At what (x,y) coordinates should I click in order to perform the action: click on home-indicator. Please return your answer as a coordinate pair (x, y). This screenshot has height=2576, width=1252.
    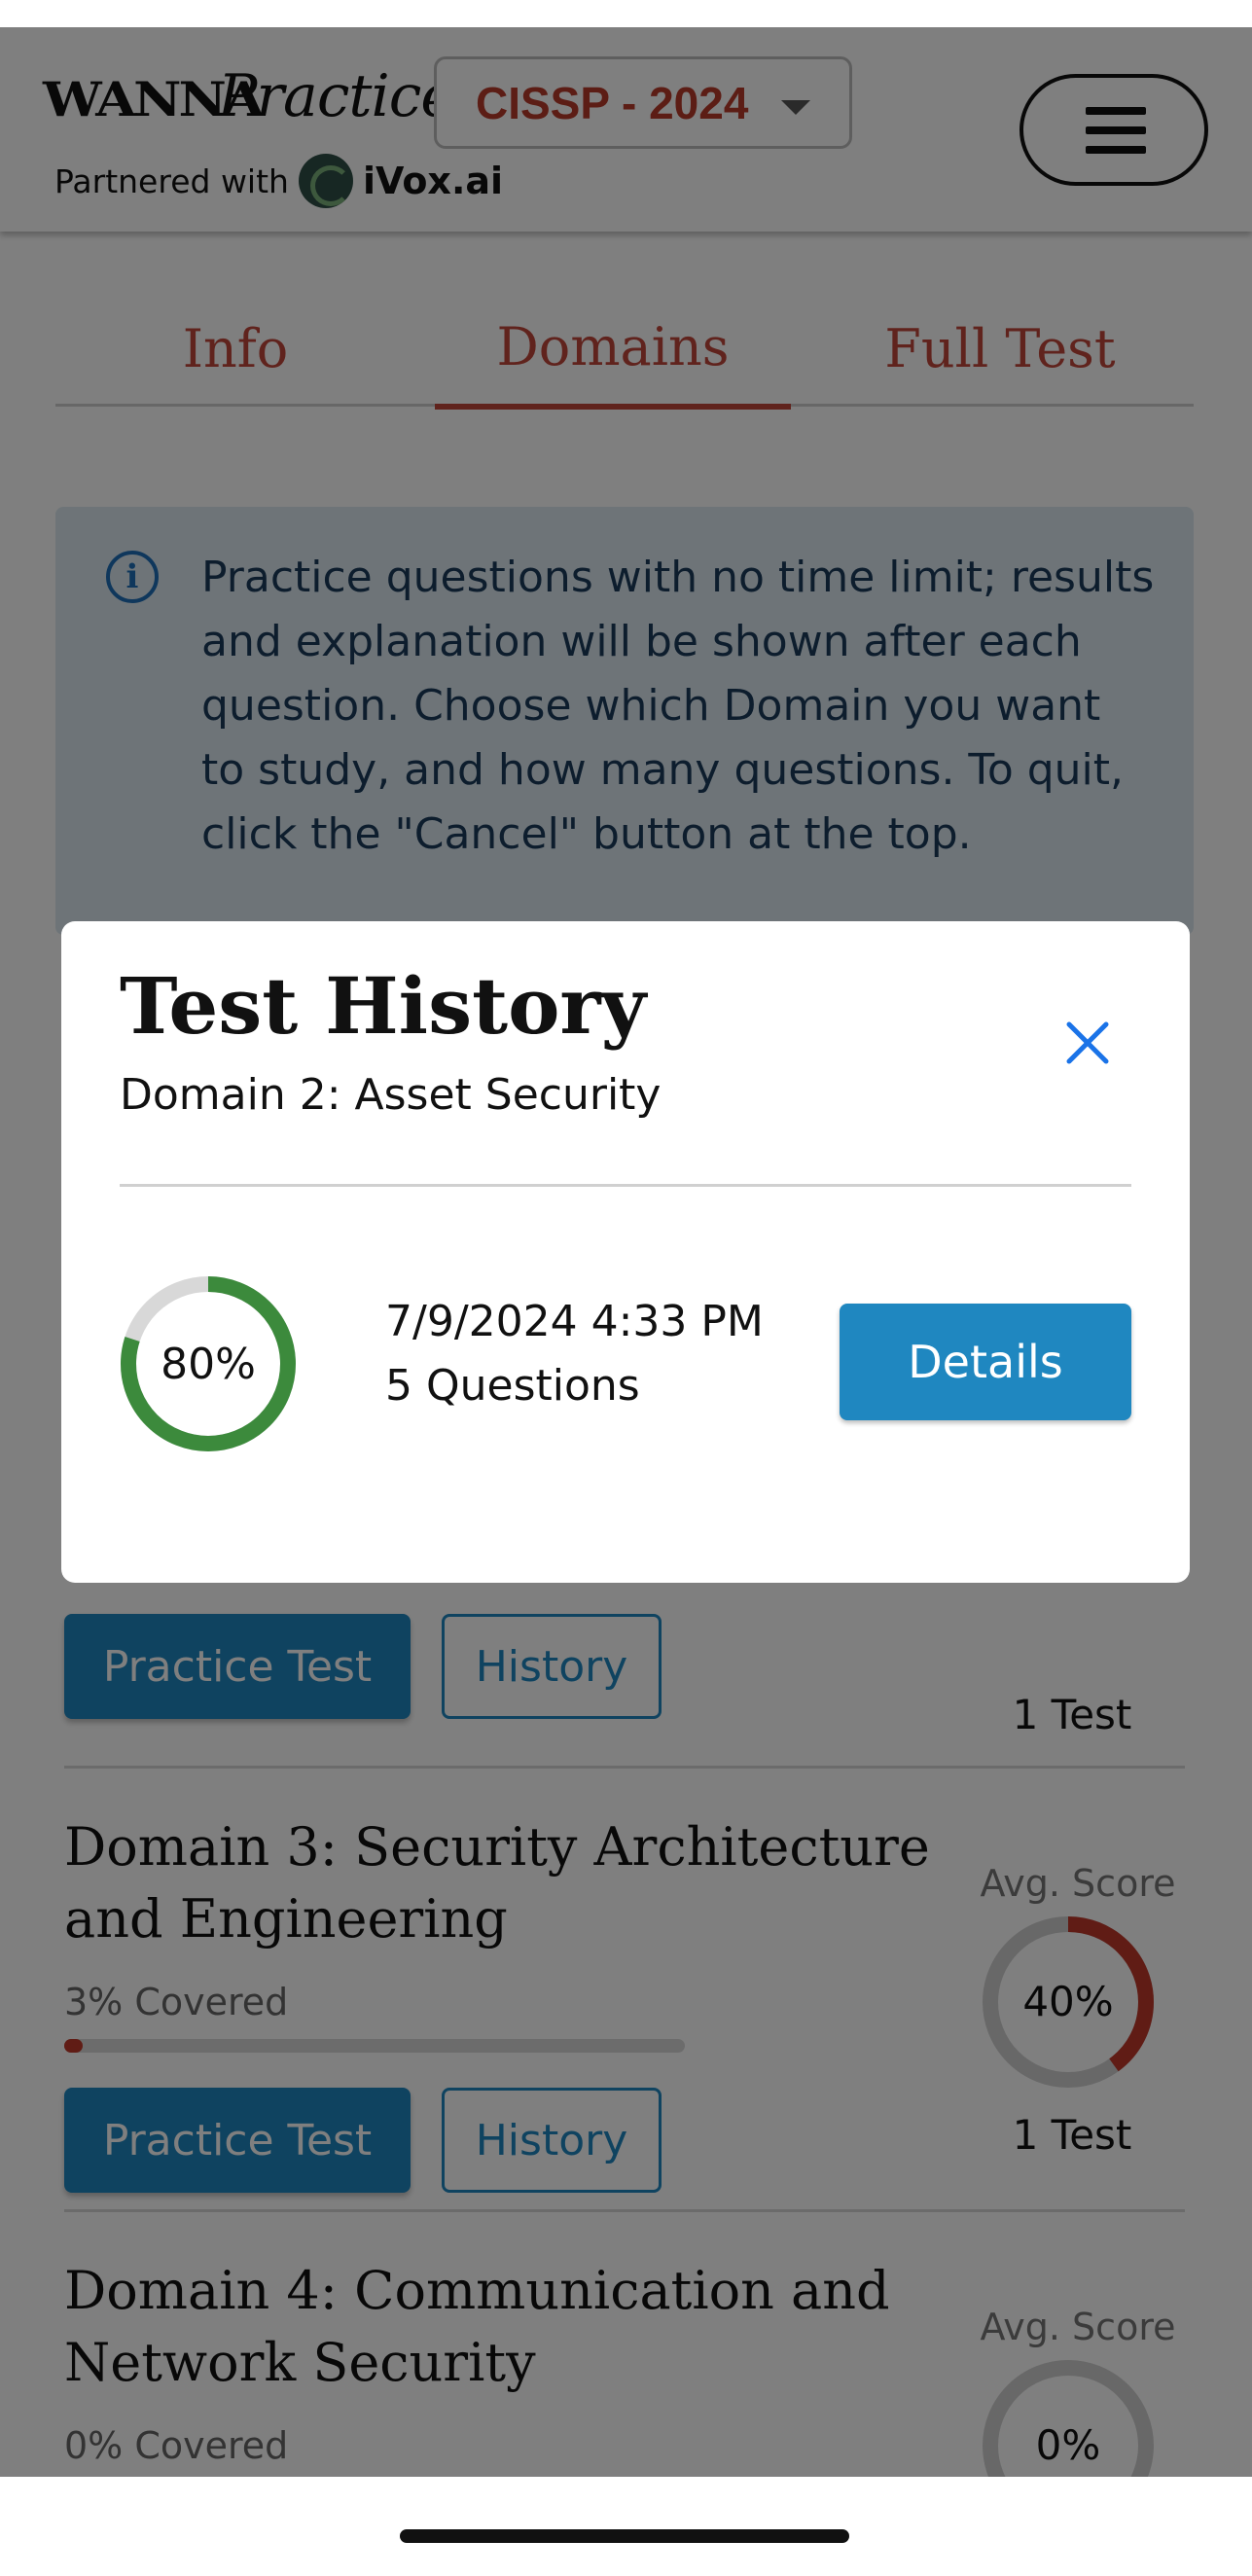
    Looking at the image, I should click on (624, 2536).